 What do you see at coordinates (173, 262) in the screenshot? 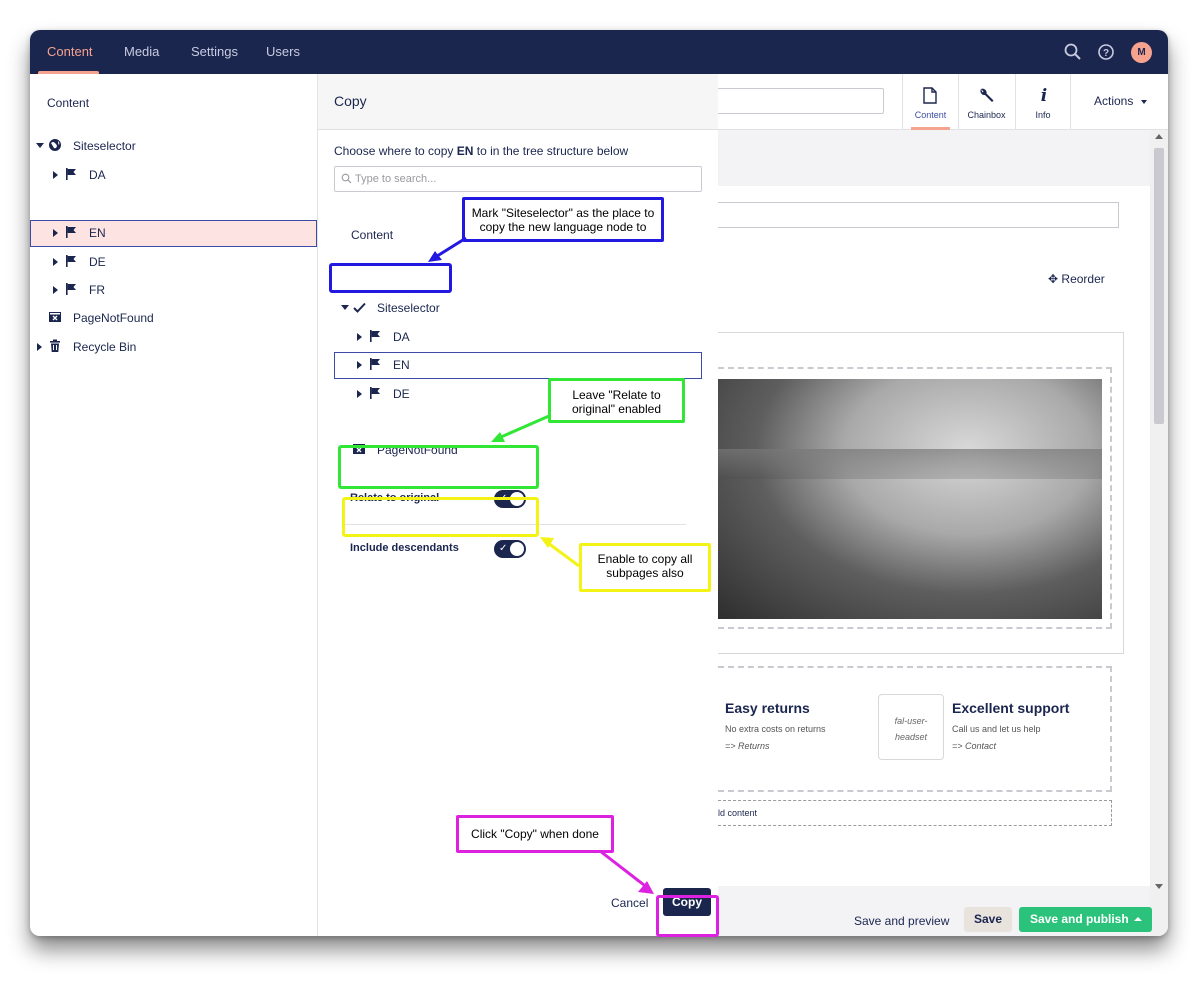
I see `tree-item-de: DE` at bounding box center [173, 262].